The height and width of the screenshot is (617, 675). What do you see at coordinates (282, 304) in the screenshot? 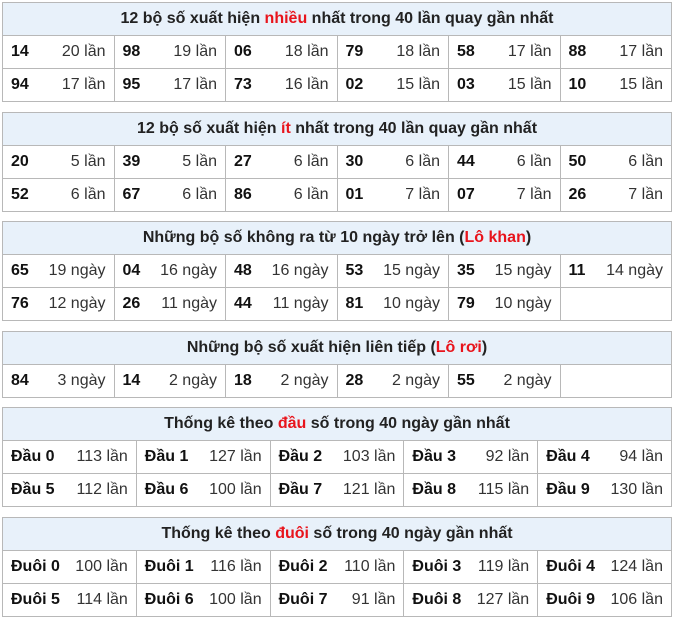
I see `table-cell: 44 11 ngày` at bounding box center [282, 304].